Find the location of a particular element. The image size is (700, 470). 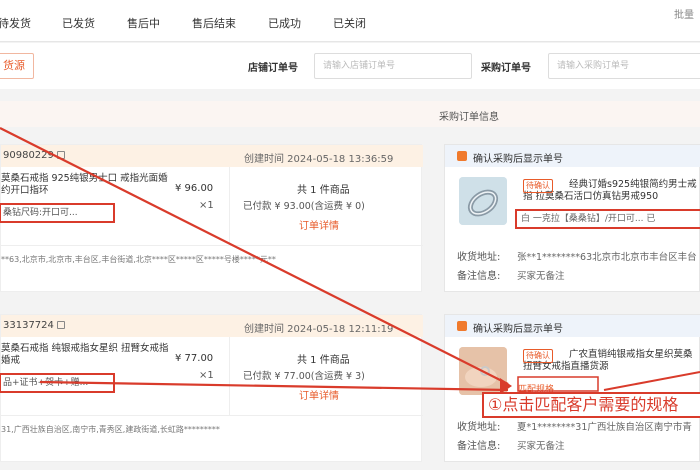

instruction-callout: ①点击匹配客户需要的规格 is located at coordinates (591, 405).